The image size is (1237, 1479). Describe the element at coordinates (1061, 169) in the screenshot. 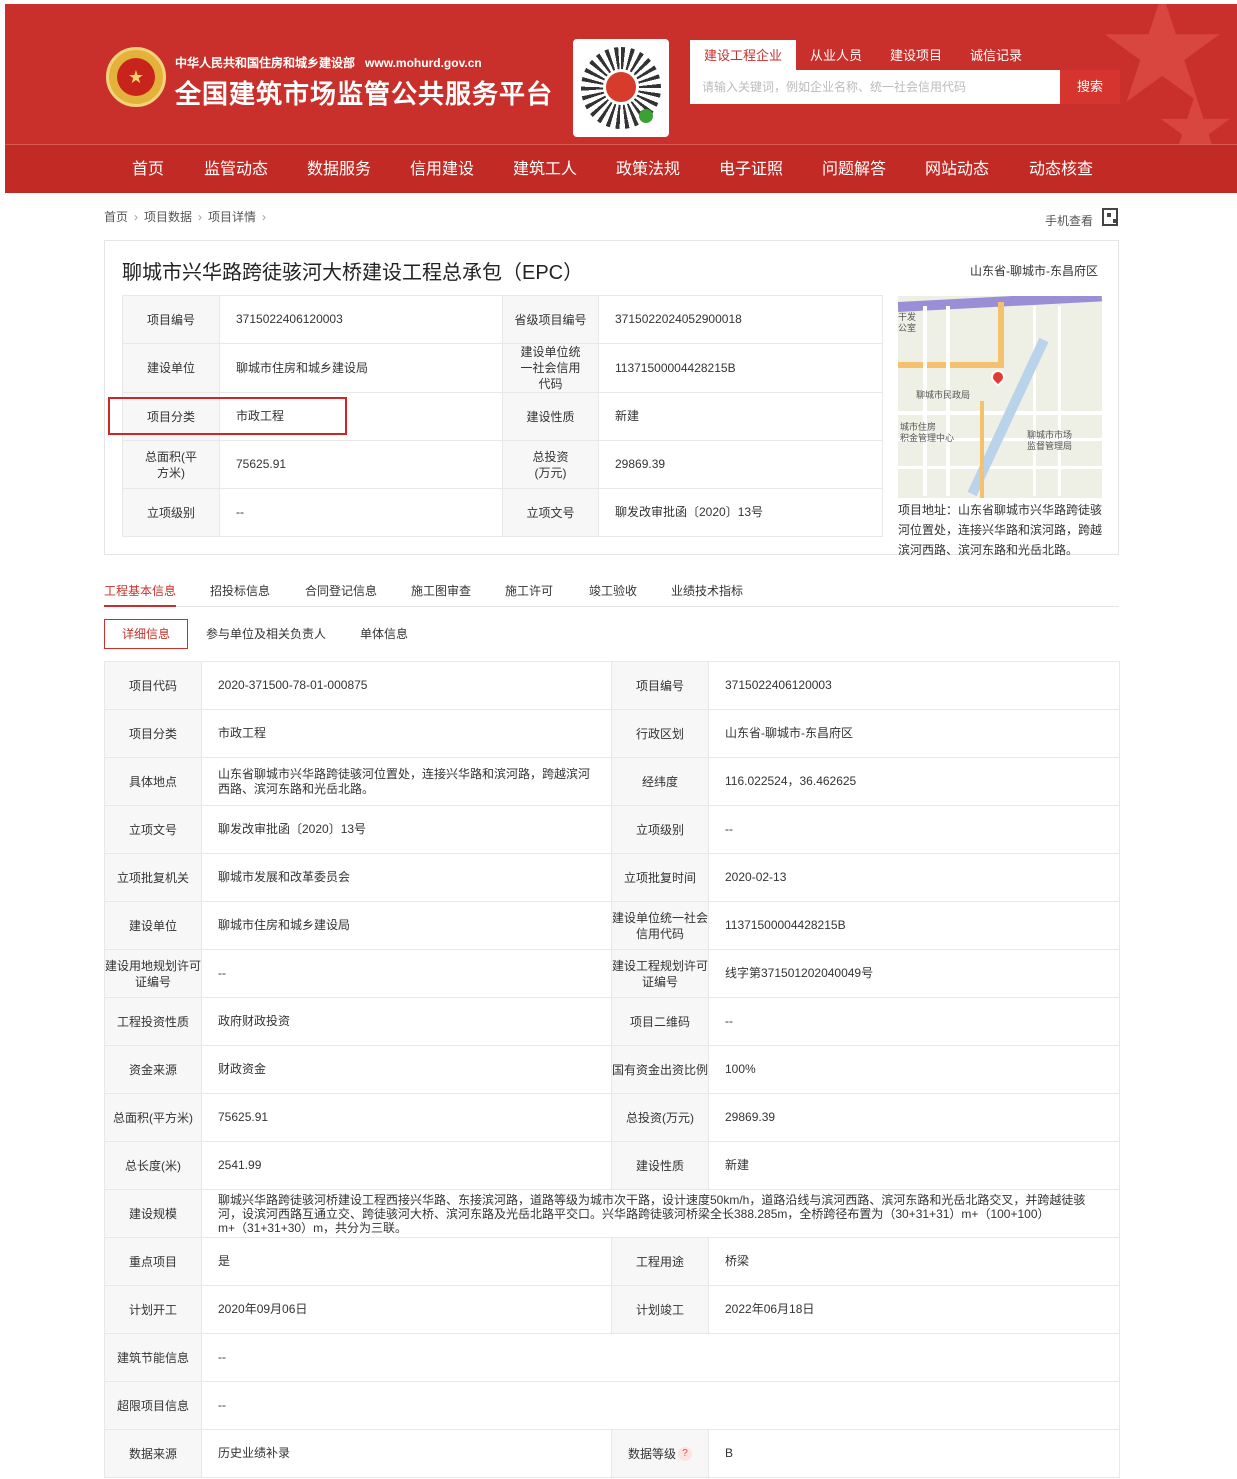

I see `nav-dynamic-check: 动态核查` at that location.